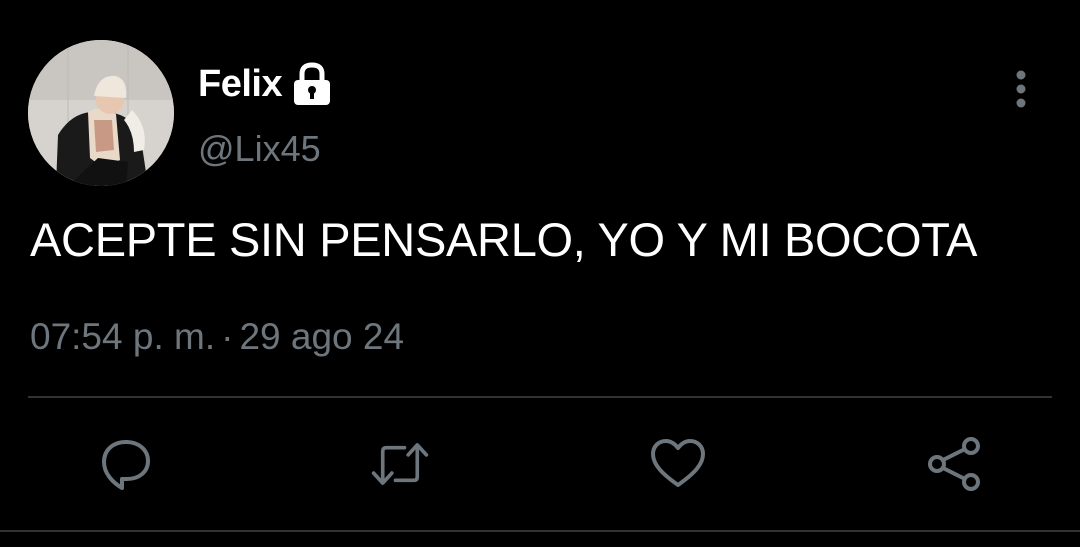  I want to click on lock-icon, so click(312, 84).